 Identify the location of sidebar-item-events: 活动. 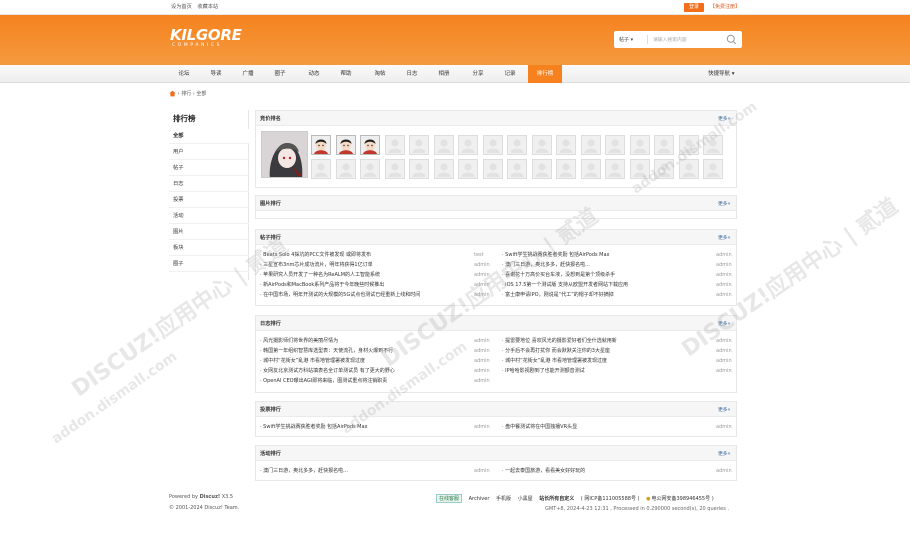
(209, 216).